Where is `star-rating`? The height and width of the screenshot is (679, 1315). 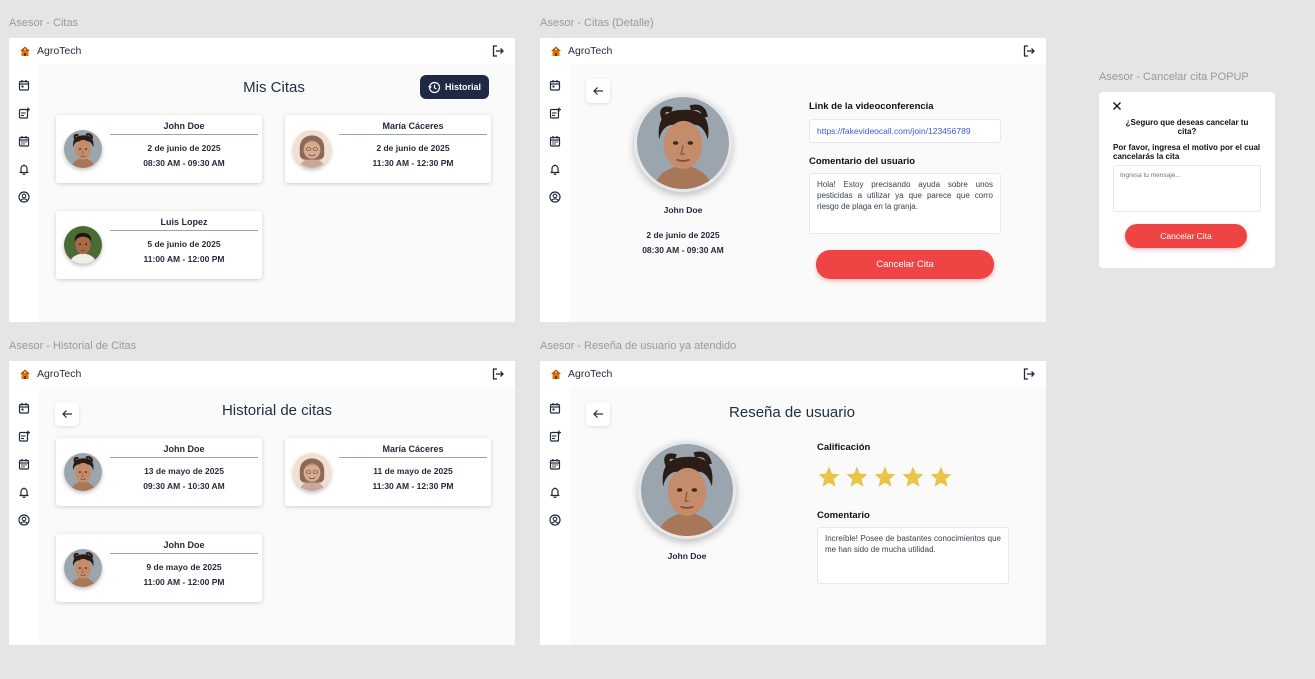
star-rating is located at coordinates (887, 478).